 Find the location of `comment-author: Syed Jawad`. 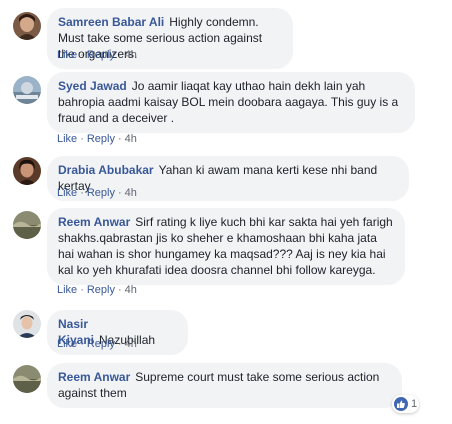

comment-author: Syed Jawad is located at coordinates (92, 86).